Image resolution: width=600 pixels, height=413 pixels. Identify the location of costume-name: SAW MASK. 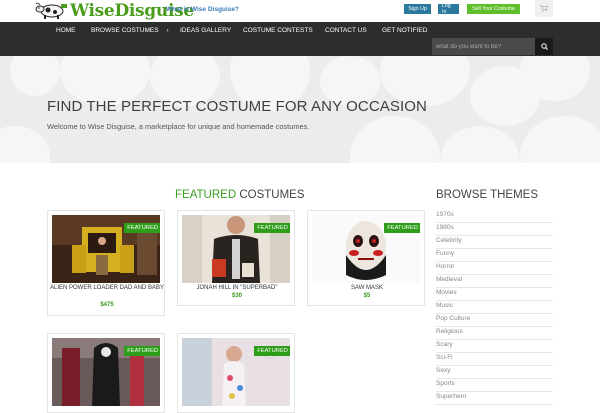
(367, 288).